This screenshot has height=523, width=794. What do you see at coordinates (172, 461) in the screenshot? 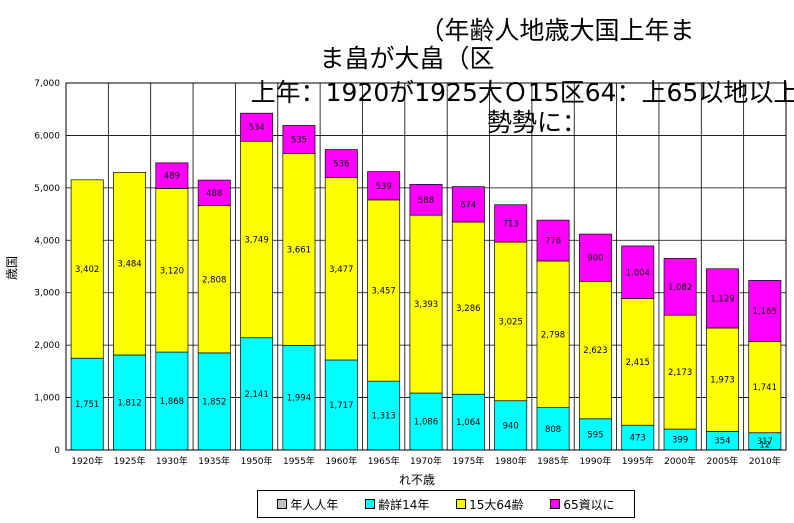
I see `x-tick-label: 1930年` at bounding box center [172, 461].